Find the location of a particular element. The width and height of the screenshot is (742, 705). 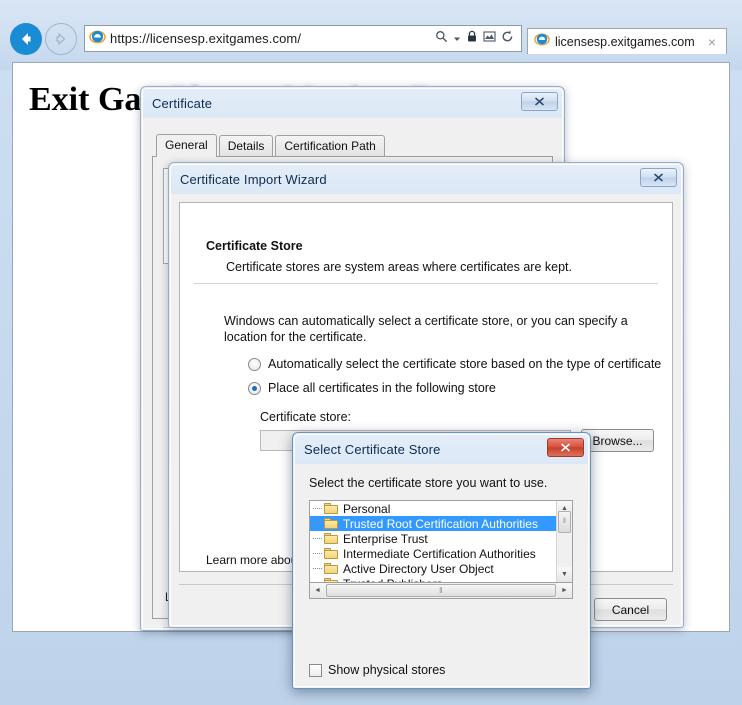

tab-strip: licensesp.exitgames.com × is located at coordinates (627, 41).